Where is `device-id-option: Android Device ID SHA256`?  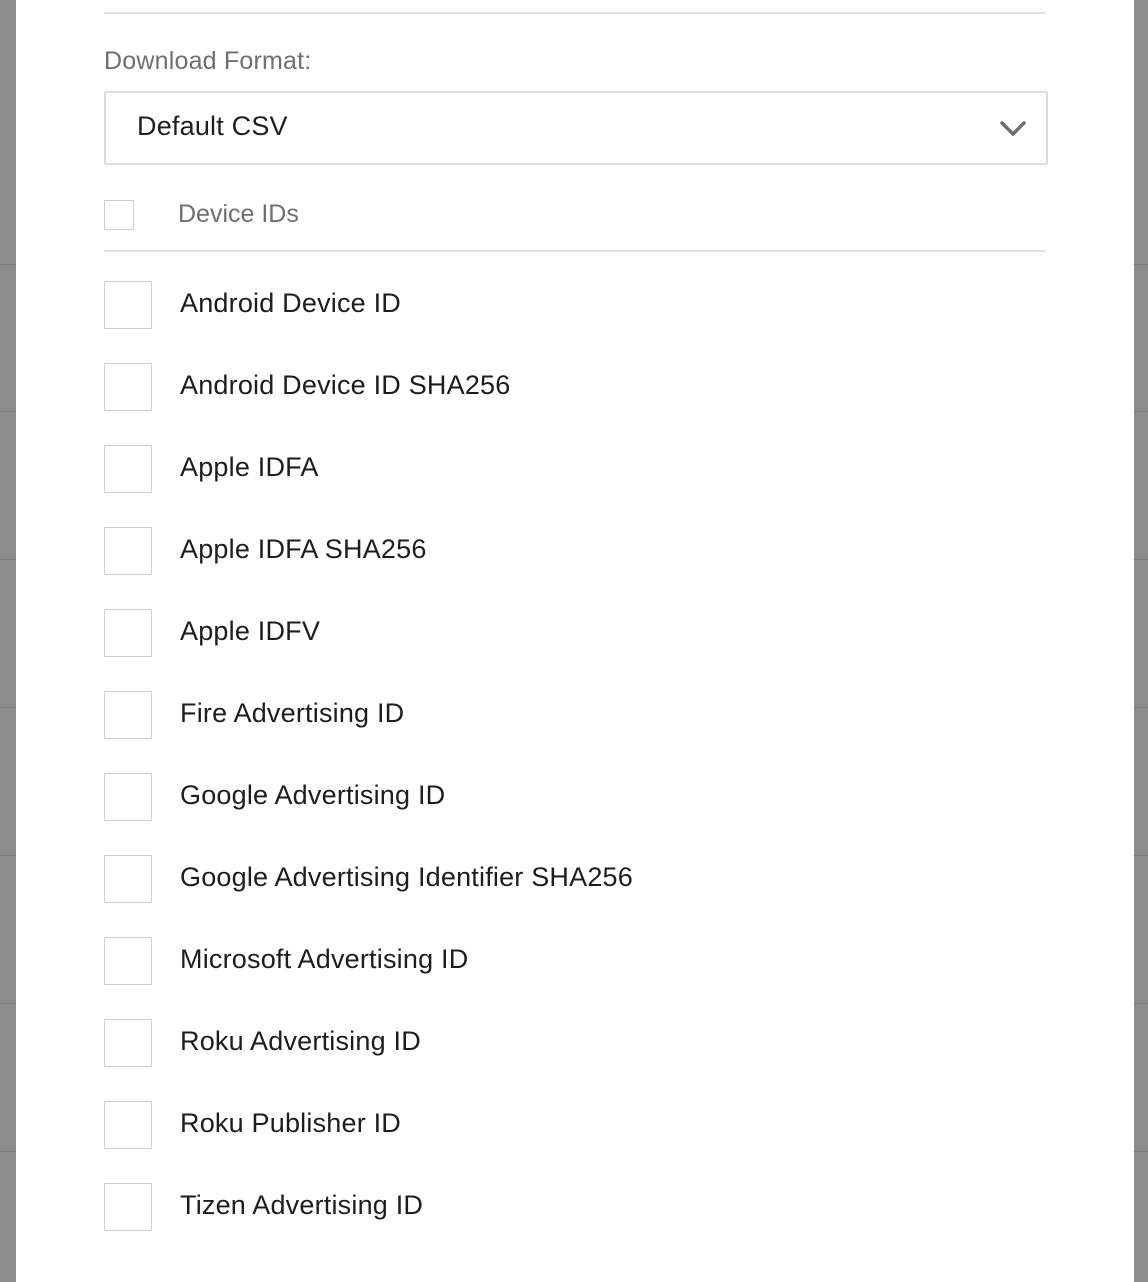 device-id-option: Android Device ID SHA256 is located at coordinates (575, 403).